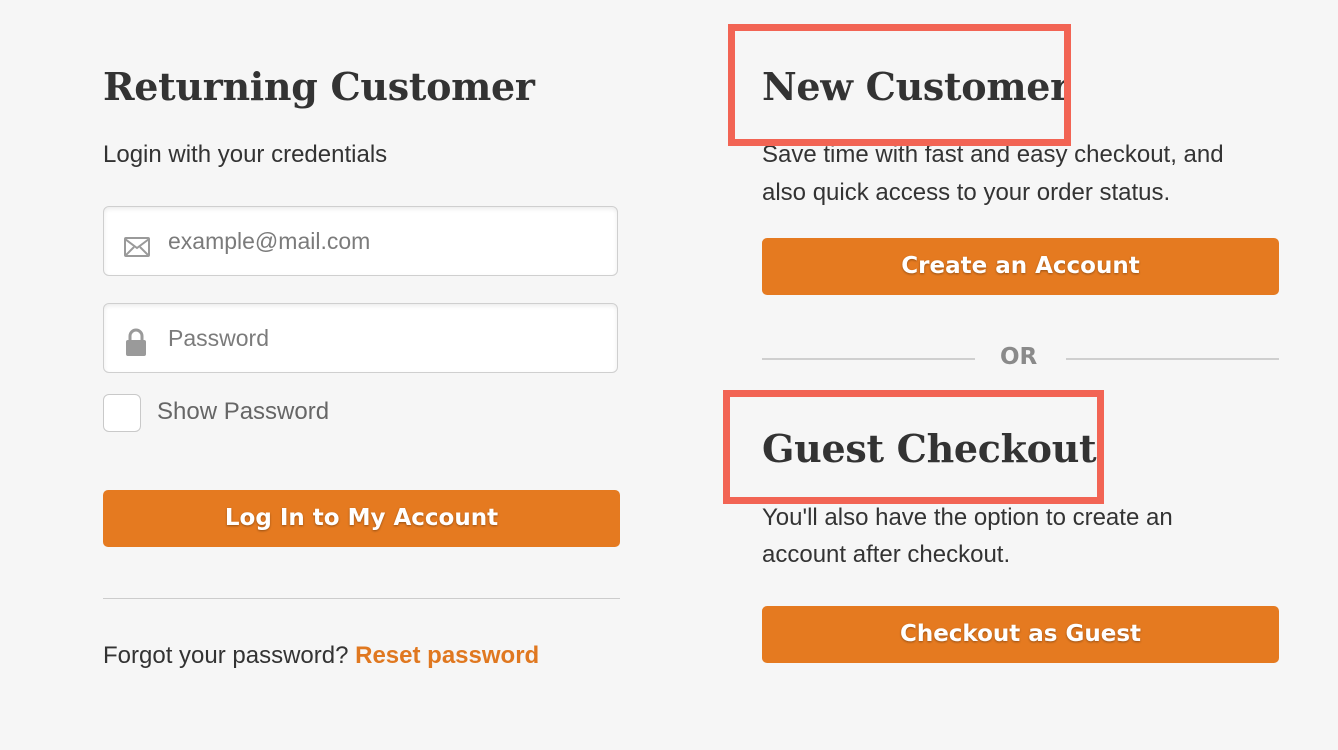  What do you see at coordinates (383, 241) in the screenshot?
I see `email-input` at bounding box center [383, 241].